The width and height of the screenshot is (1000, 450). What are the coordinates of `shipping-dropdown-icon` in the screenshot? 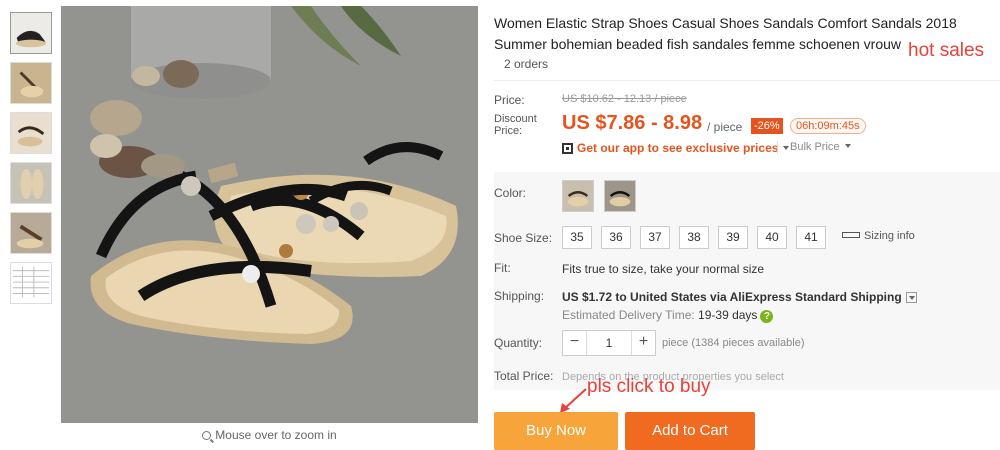 It's located at (911, 297).